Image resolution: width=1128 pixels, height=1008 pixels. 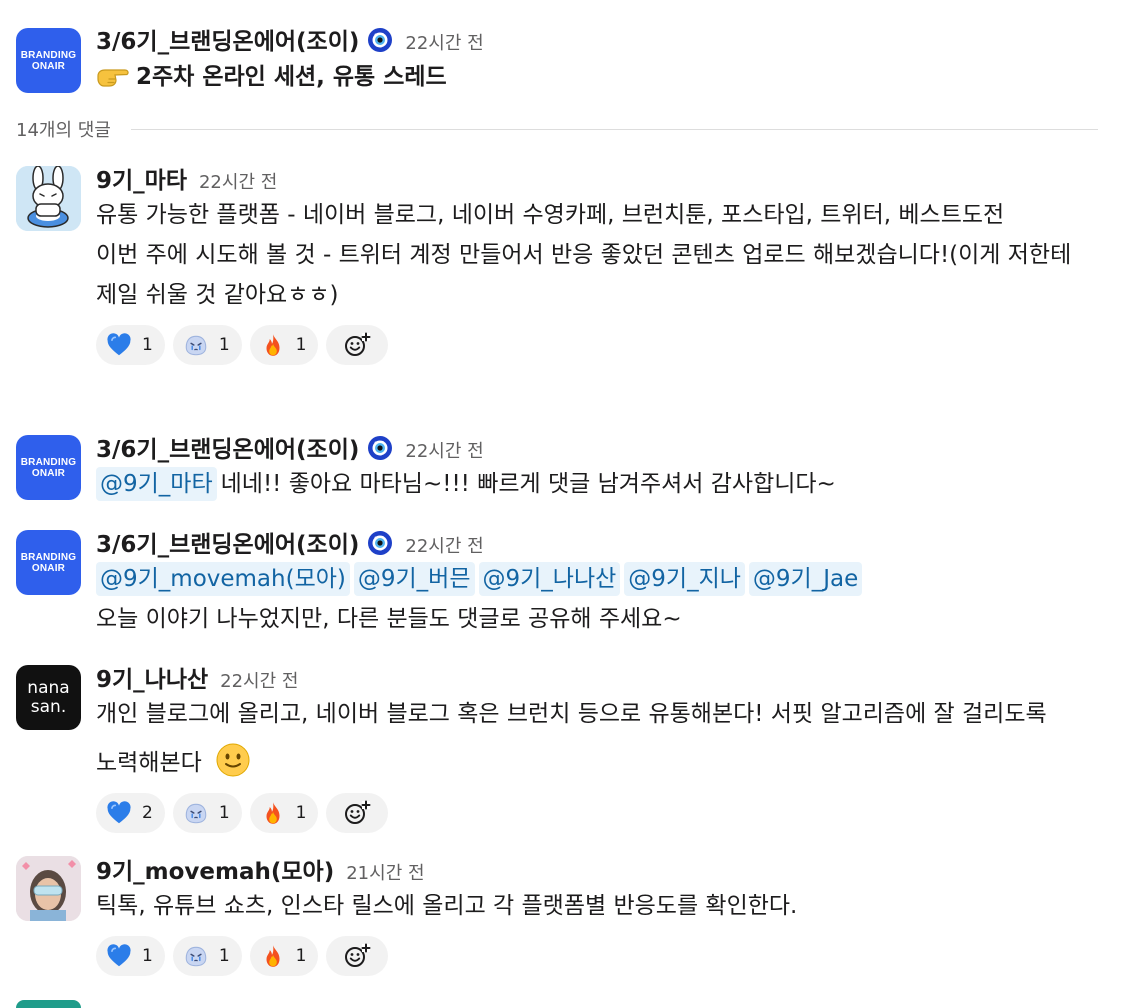 I want to click on user-mention: @9기_나나산, so click(x=549, y=579).